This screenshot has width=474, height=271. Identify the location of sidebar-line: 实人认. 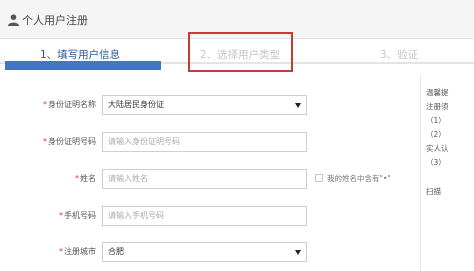
(437, 148).